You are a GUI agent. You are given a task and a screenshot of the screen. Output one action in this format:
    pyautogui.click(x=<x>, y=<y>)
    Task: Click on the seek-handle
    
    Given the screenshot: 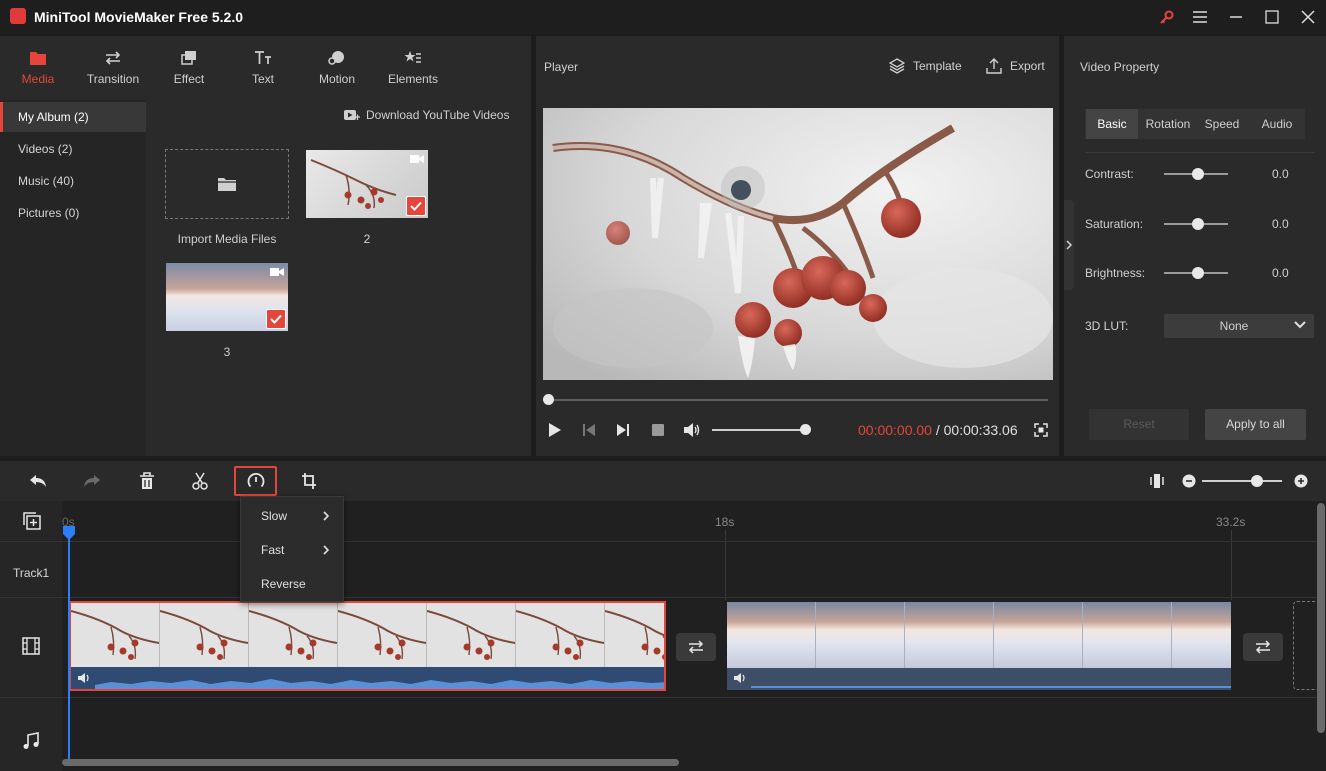 What is the action you would take?
    pyautogui.click(x=548, y=399)
    